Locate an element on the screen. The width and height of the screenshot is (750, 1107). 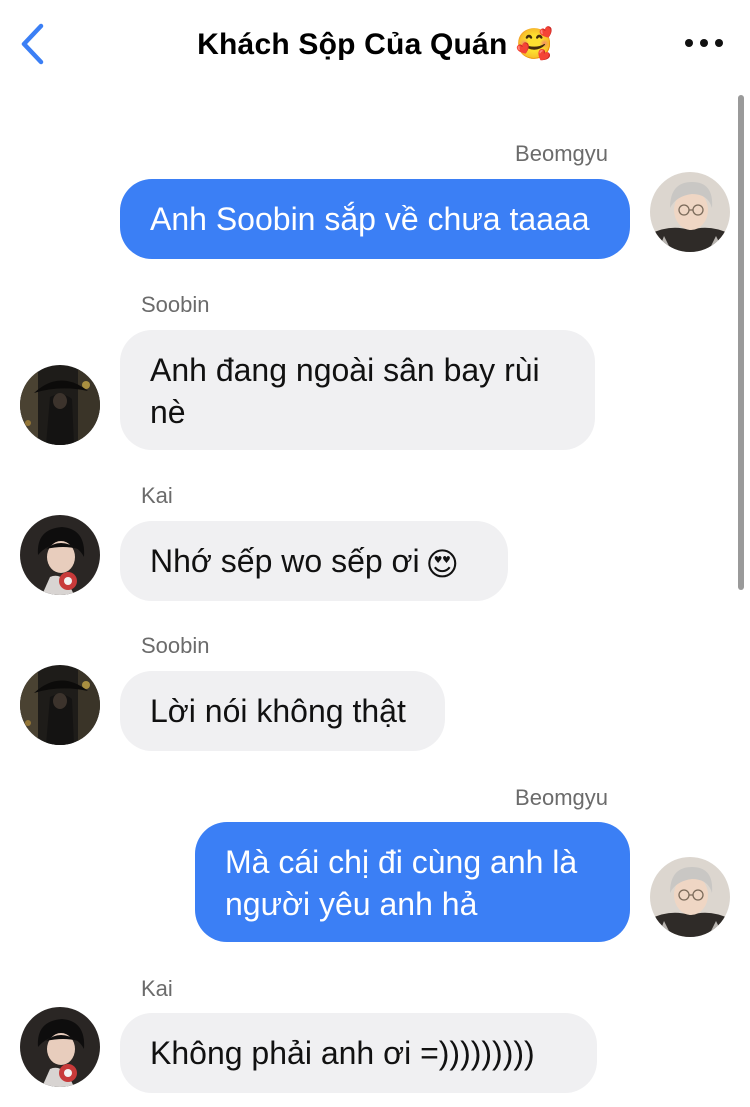
message-bubble-outgoing: Anh Soobin sắp về chưa taaaa is located at coordinates (375, 219).